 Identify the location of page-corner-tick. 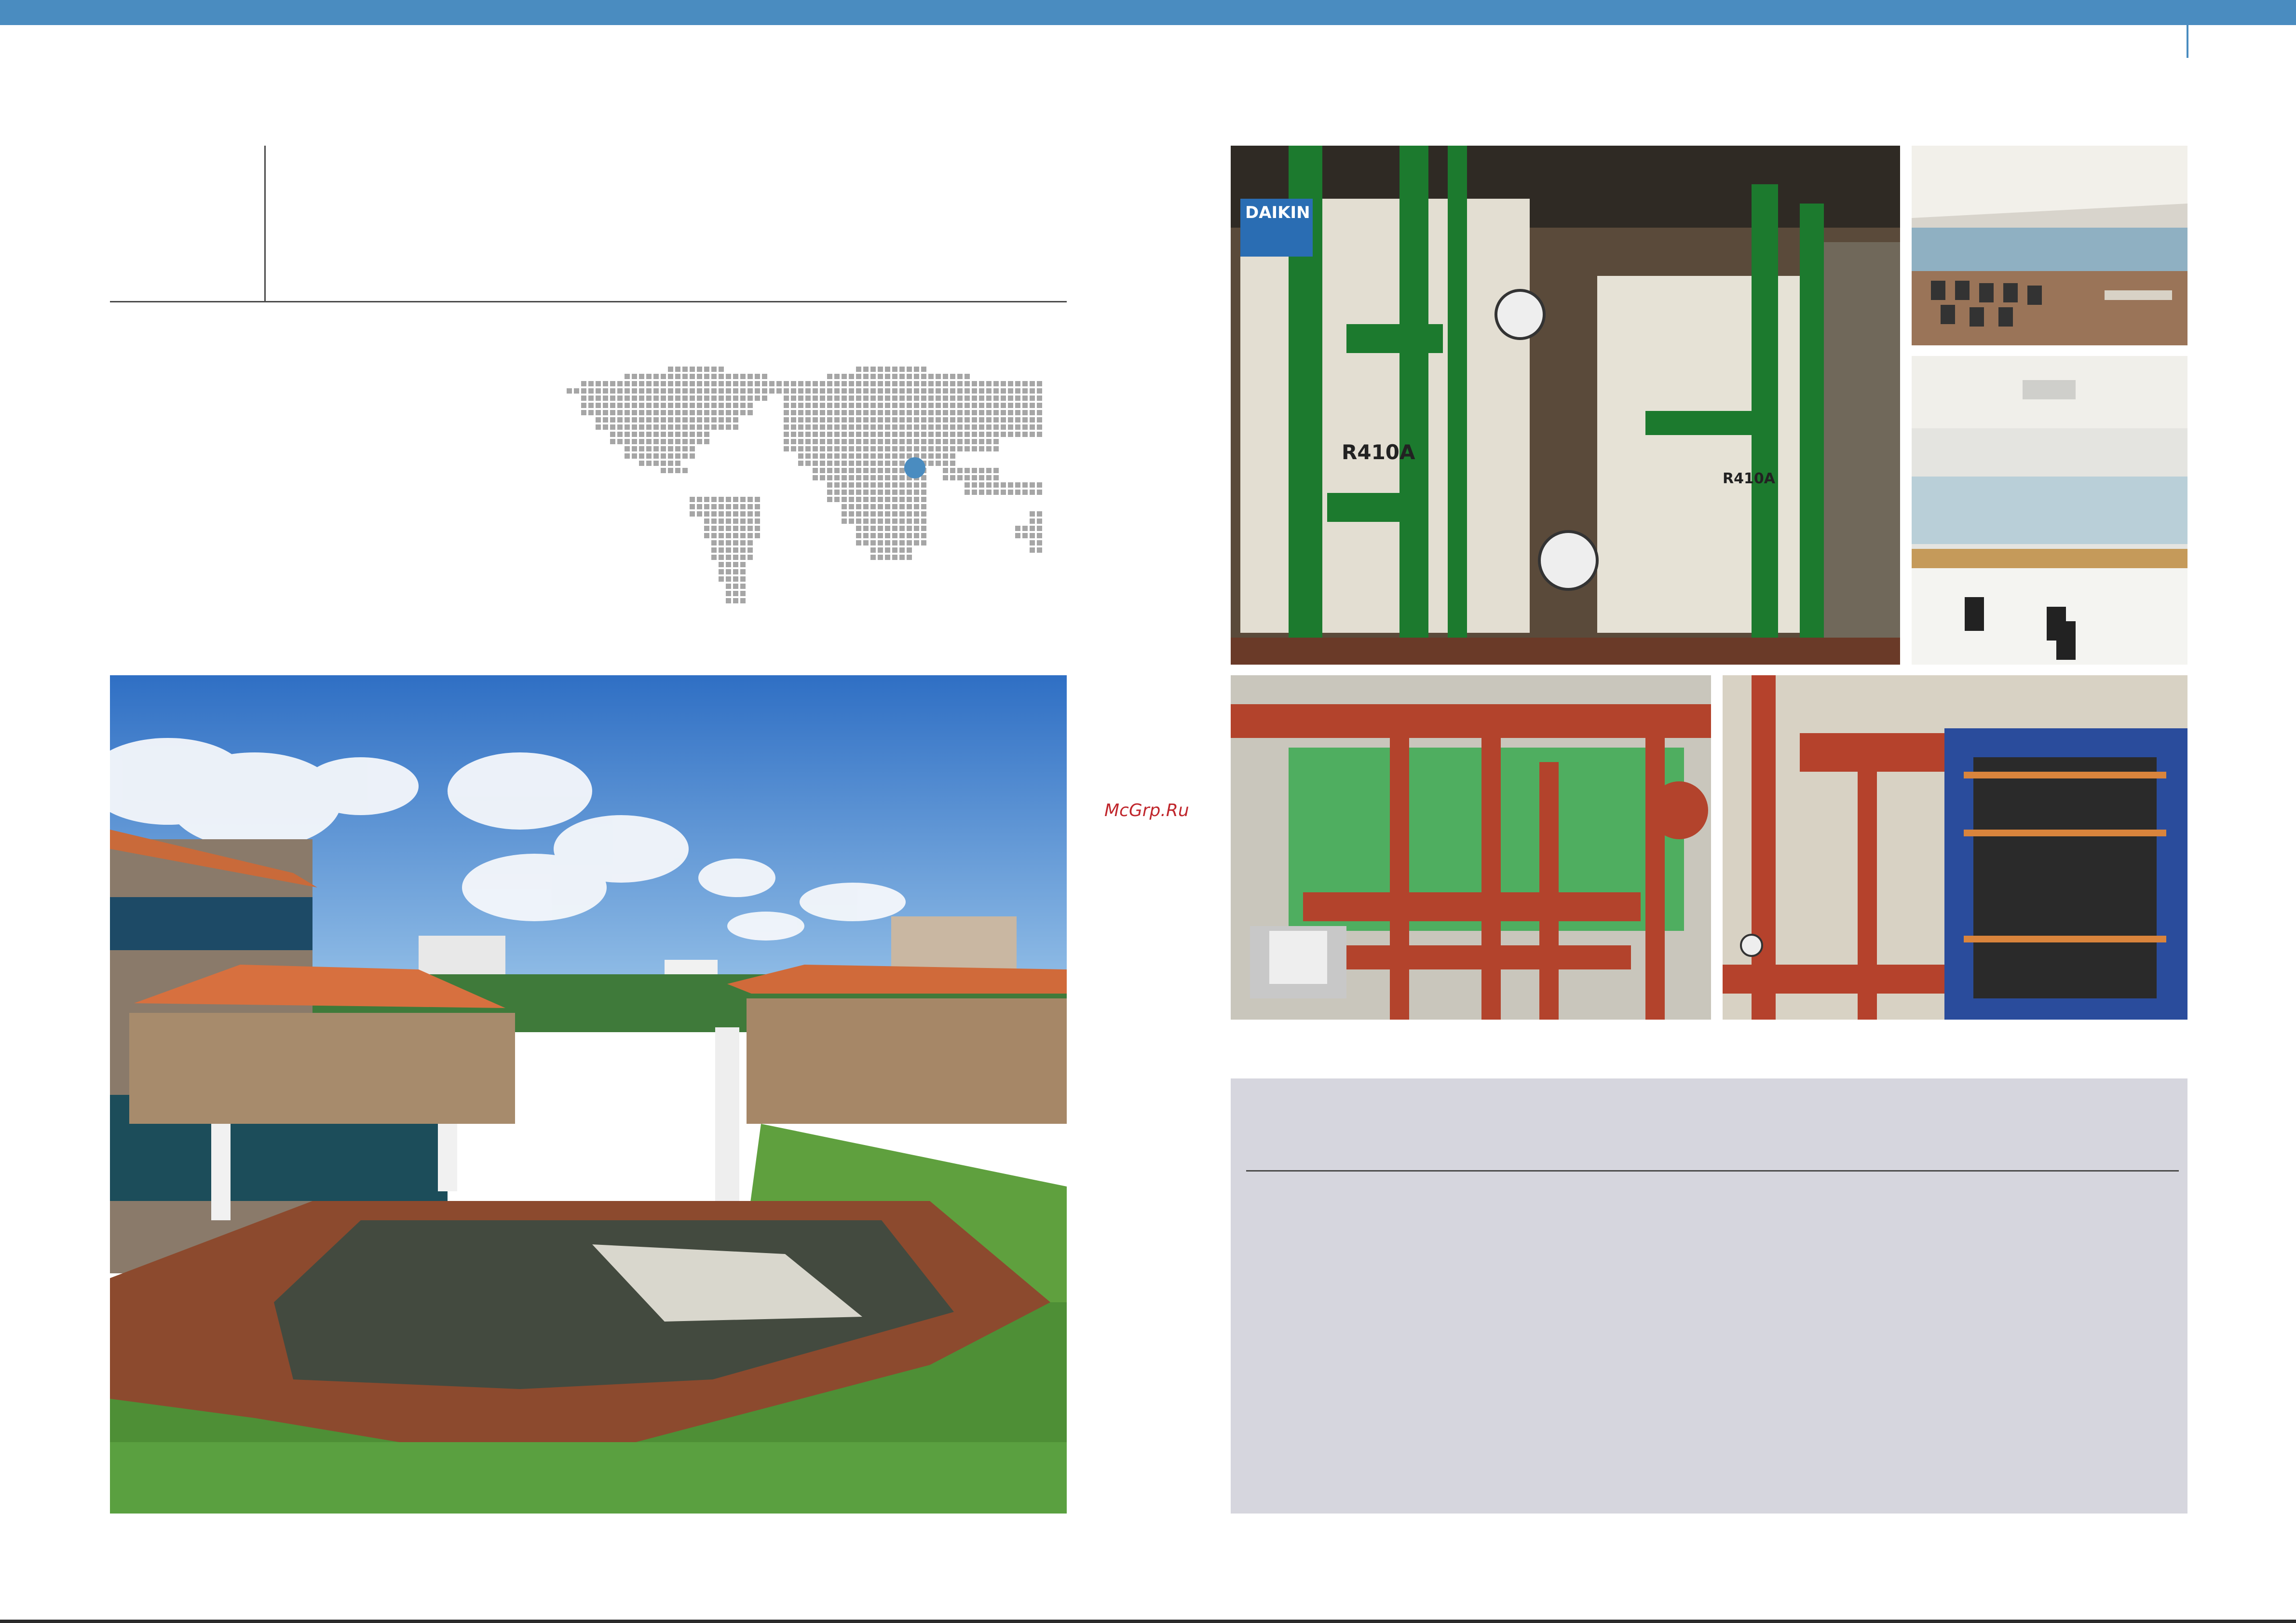
(2187, 41).